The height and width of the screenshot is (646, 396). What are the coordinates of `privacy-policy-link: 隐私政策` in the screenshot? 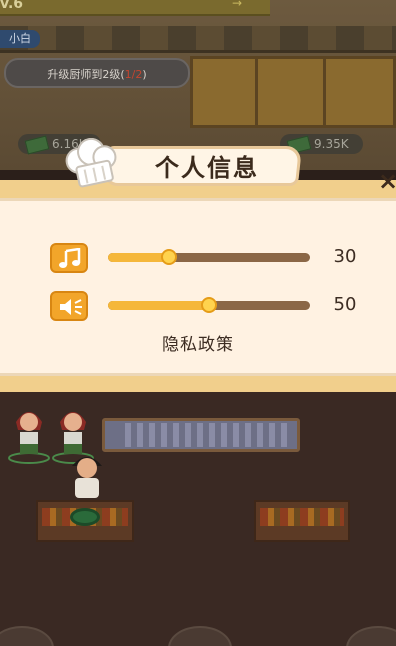 It's located at (198, 342).